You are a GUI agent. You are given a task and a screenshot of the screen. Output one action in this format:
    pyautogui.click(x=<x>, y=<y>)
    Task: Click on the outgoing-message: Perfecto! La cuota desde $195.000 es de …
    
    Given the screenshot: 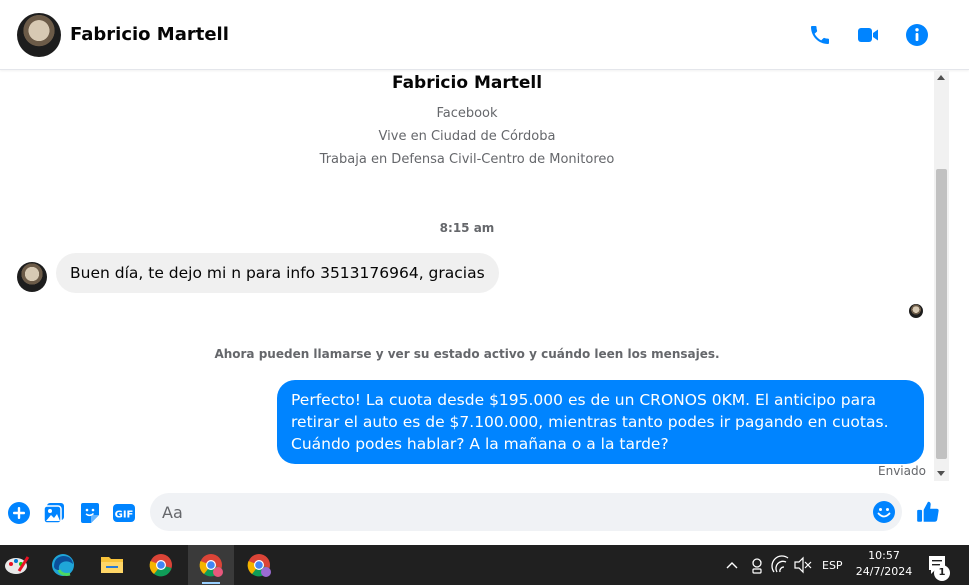 What is the action you would take?
    pyautogui.click(x=600, y=422)
    